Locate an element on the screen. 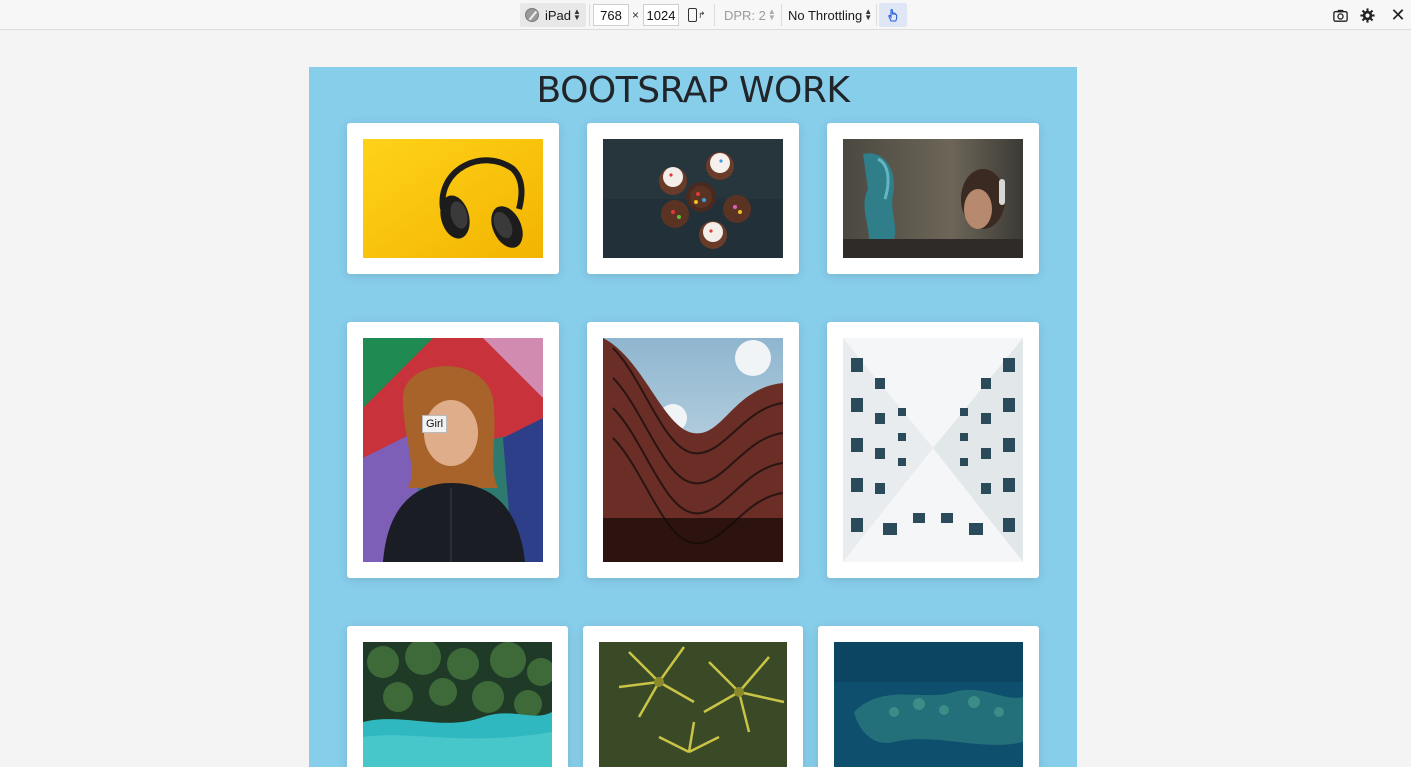 This screenshot has height=767, width=1411. girl-image is located at coordinates (453, 450).